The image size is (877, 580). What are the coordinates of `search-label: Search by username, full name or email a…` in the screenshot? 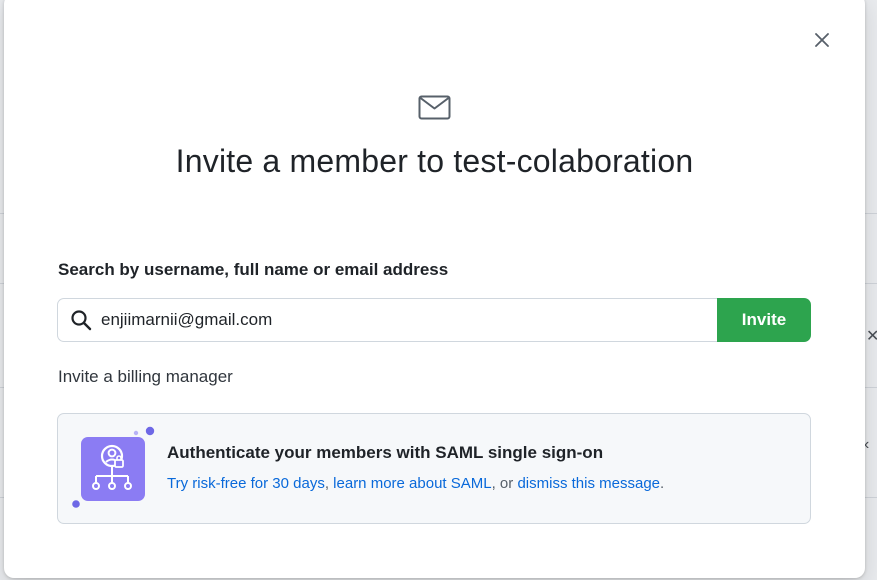 It's located at (253, 269).